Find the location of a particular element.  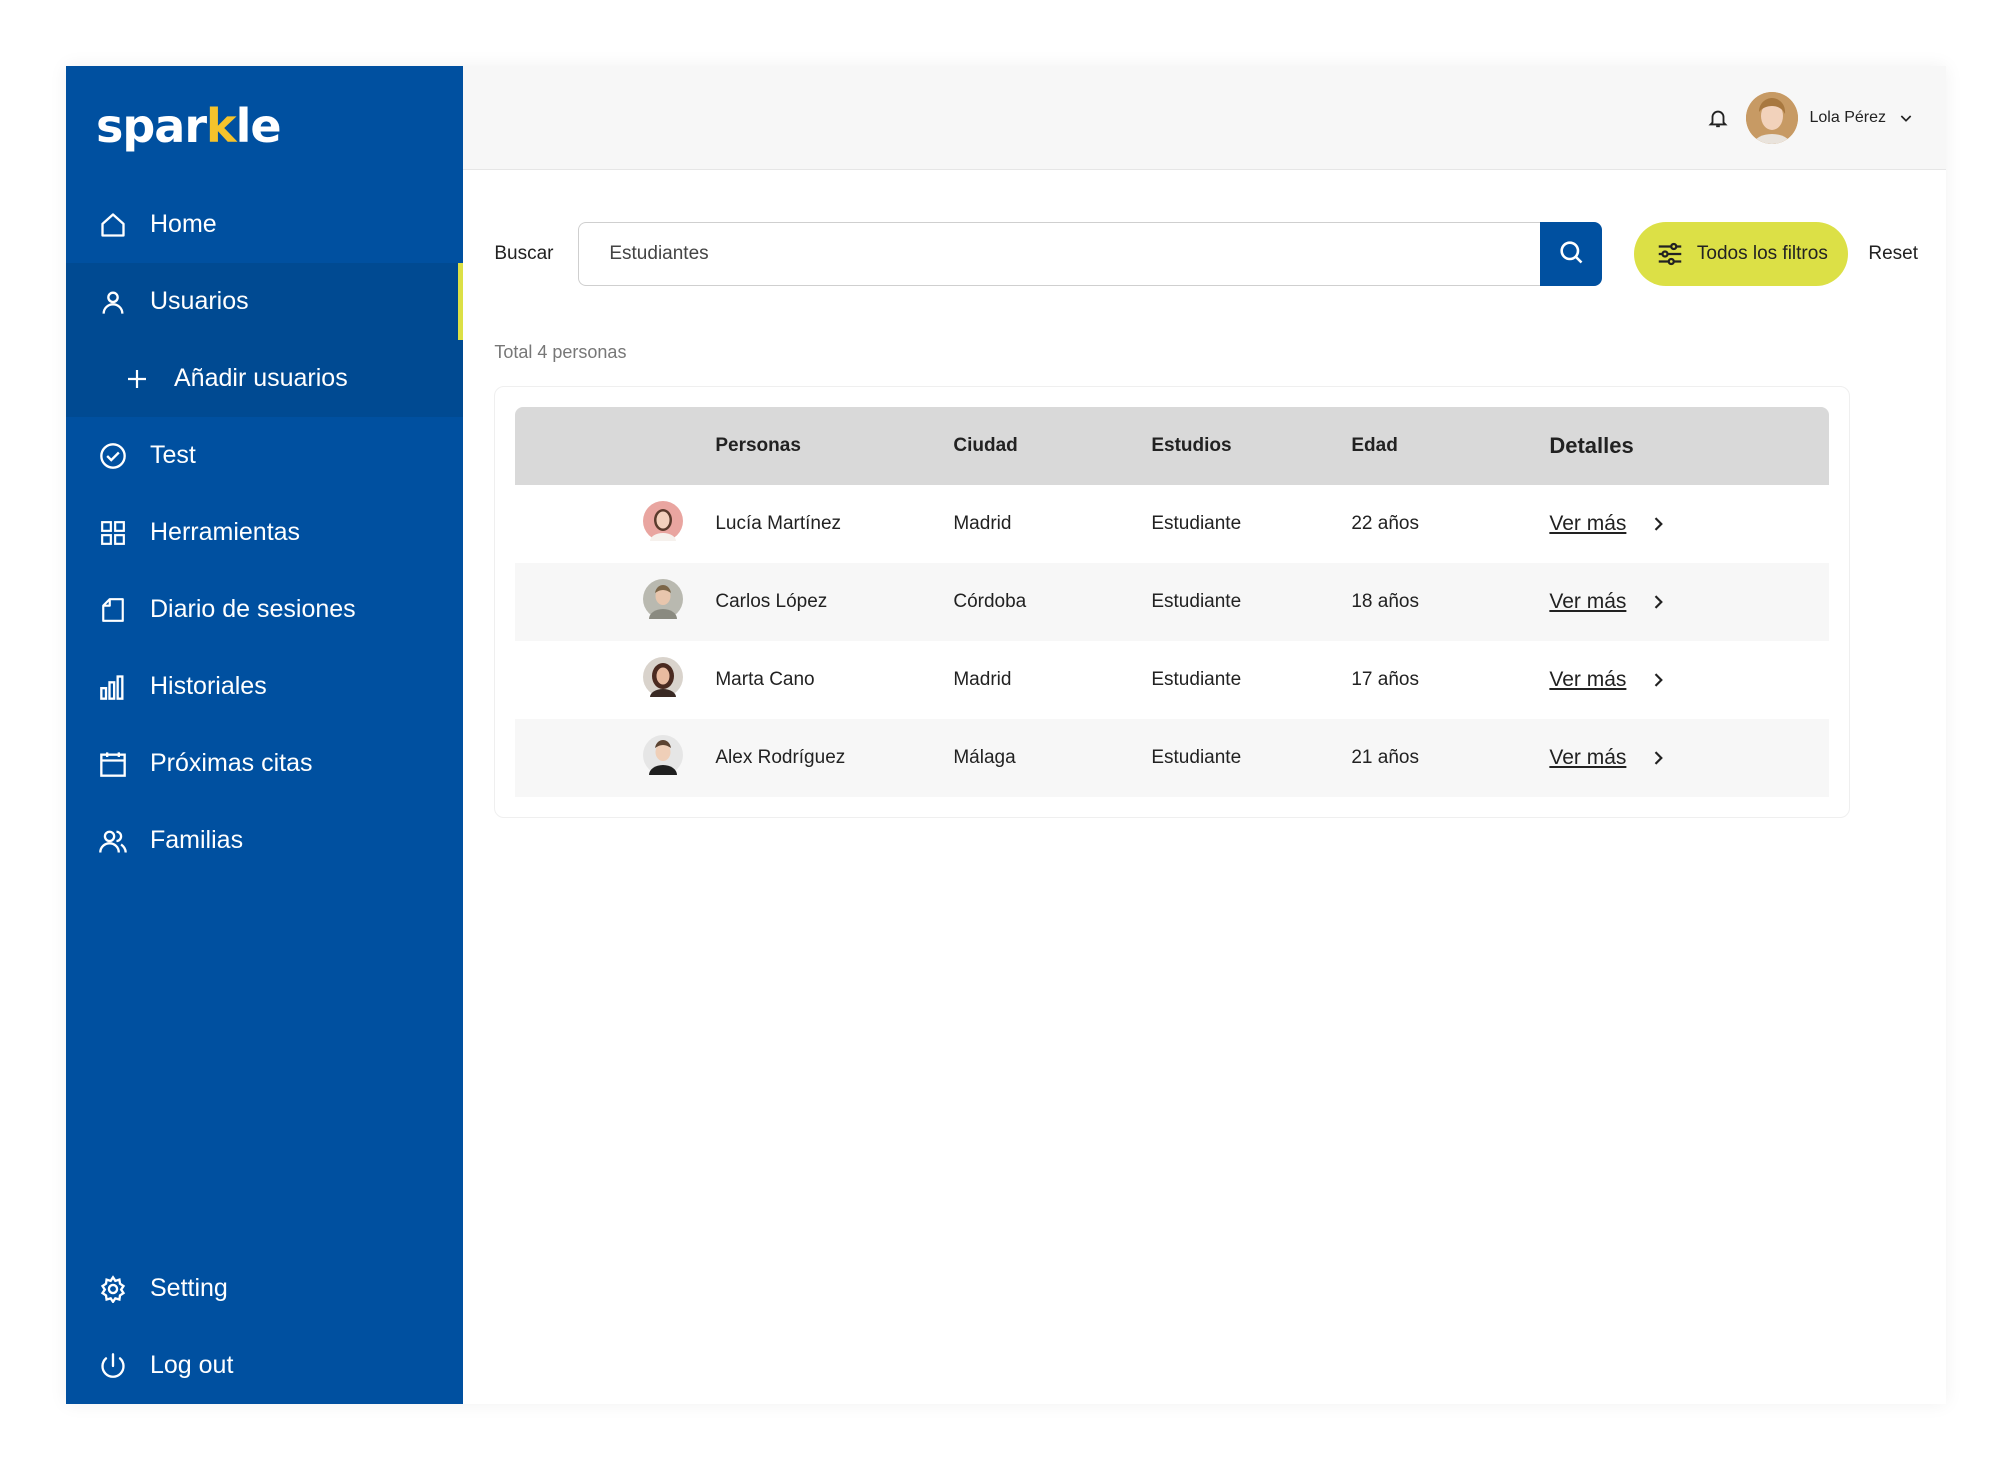

sidebar-item-diario-de-sesiones: Diario de sesiones is located at coordinates (264, 609).